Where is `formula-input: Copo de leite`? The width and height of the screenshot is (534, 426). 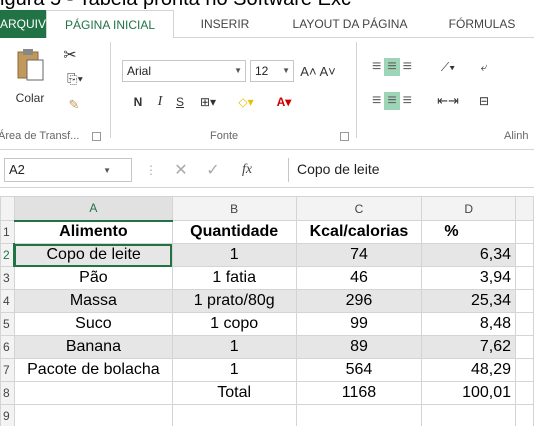
formula-input: Copo de leite is located at coordinates (411, 170).